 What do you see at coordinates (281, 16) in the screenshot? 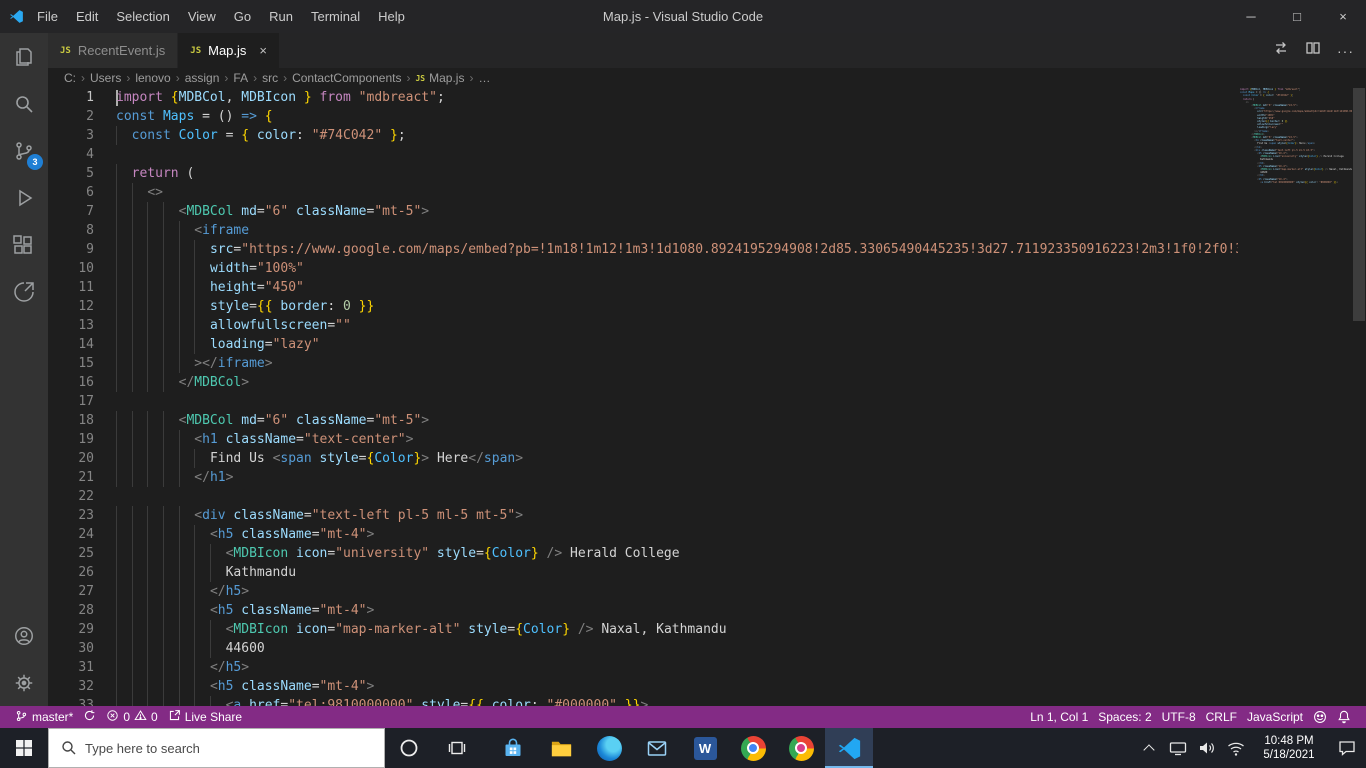
I see `menu-item-run: Run` at bounding box center [281, 16].